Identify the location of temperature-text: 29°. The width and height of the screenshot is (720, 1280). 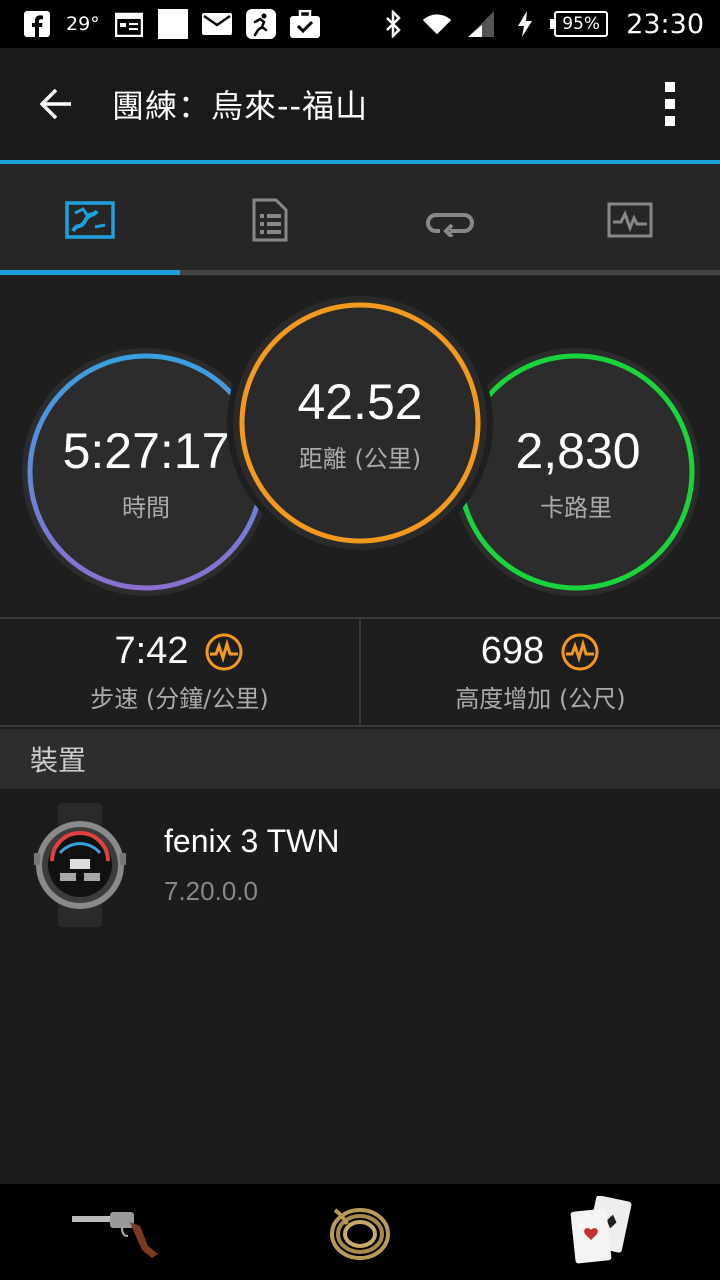
(83, 24).